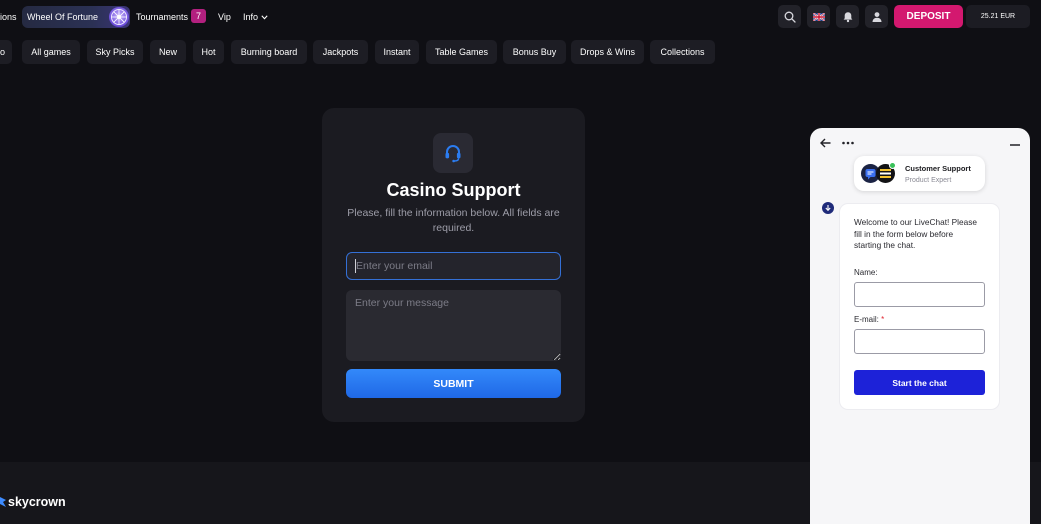 This screenshot has height=524, width=1041. I want to click on text-caret, so click(355, 266).